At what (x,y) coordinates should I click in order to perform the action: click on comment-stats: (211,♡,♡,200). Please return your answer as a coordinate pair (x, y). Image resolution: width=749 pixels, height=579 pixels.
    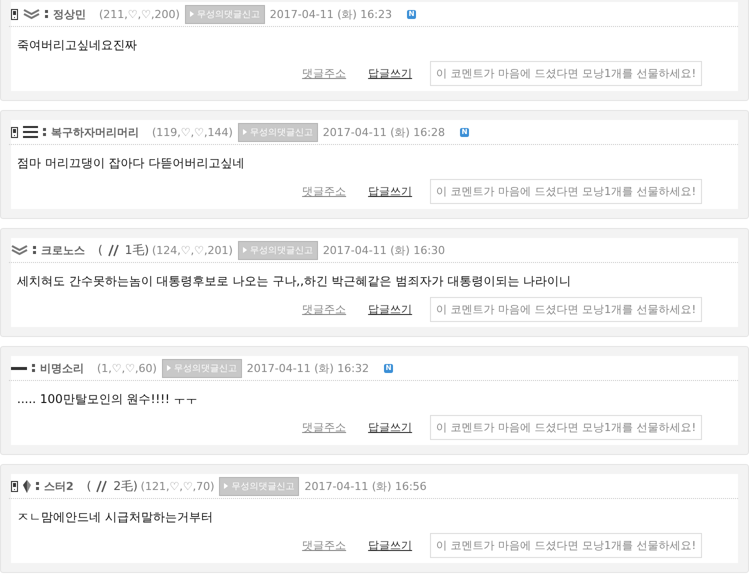
    Looking at the image, I should click on (139, 14).